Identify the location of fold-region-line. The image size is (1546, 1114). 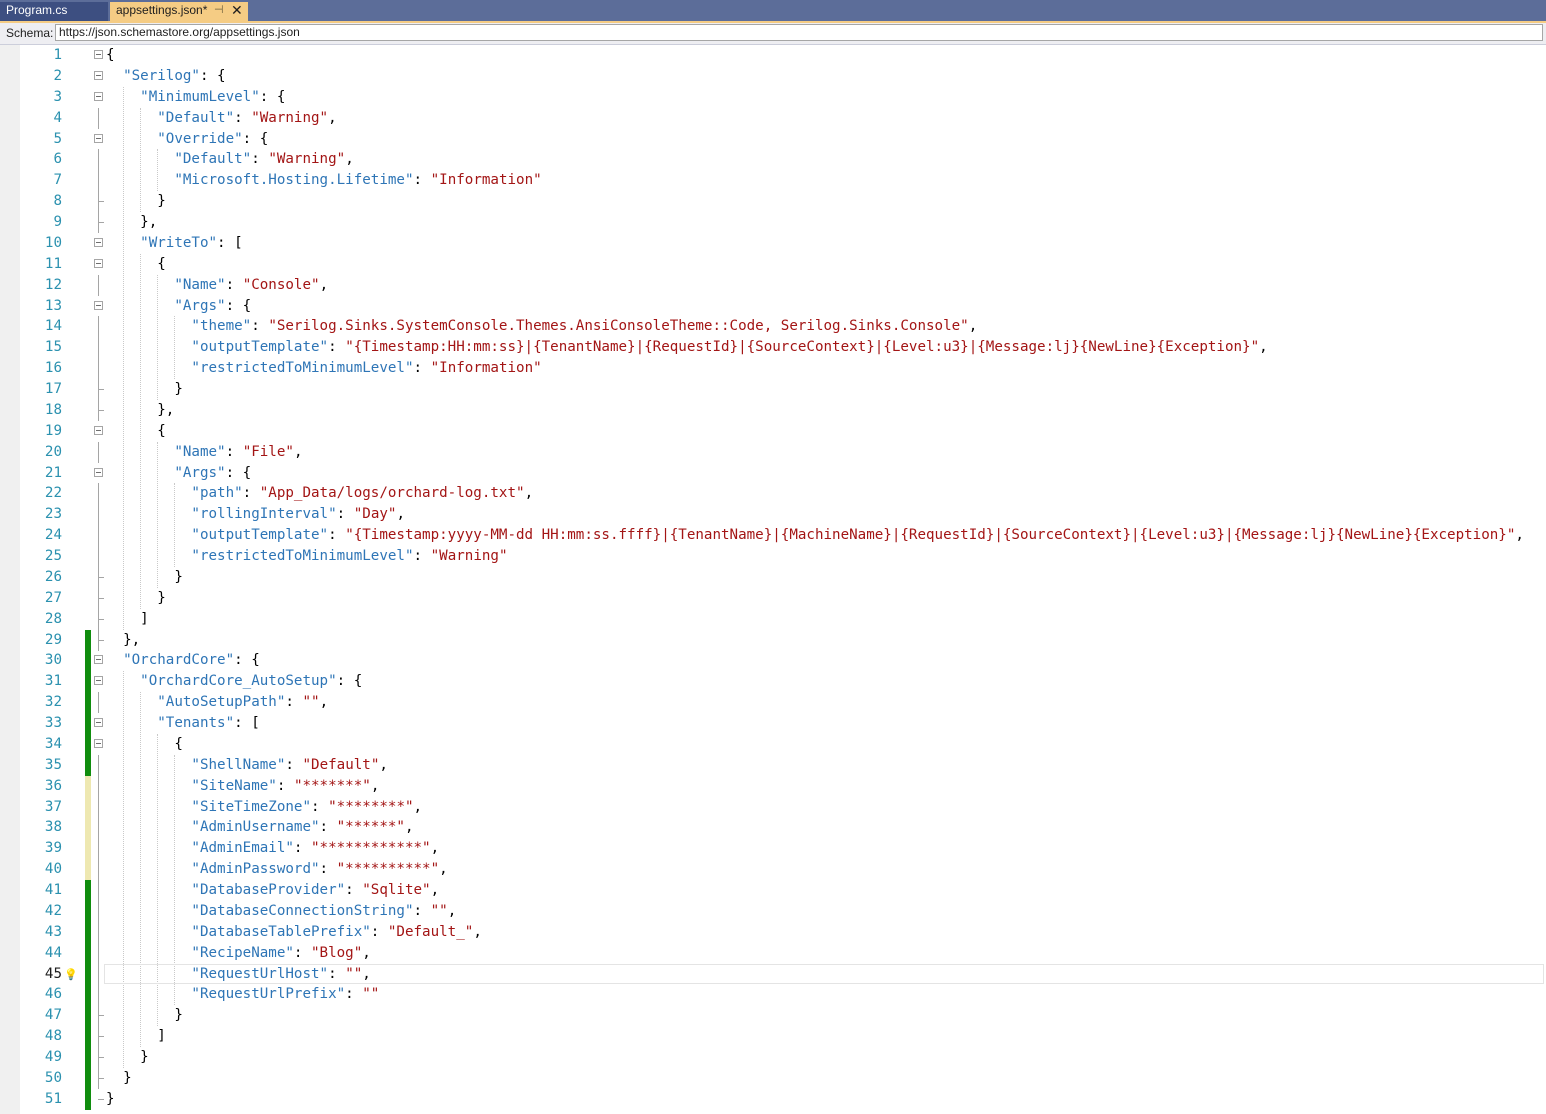
(98, 890).